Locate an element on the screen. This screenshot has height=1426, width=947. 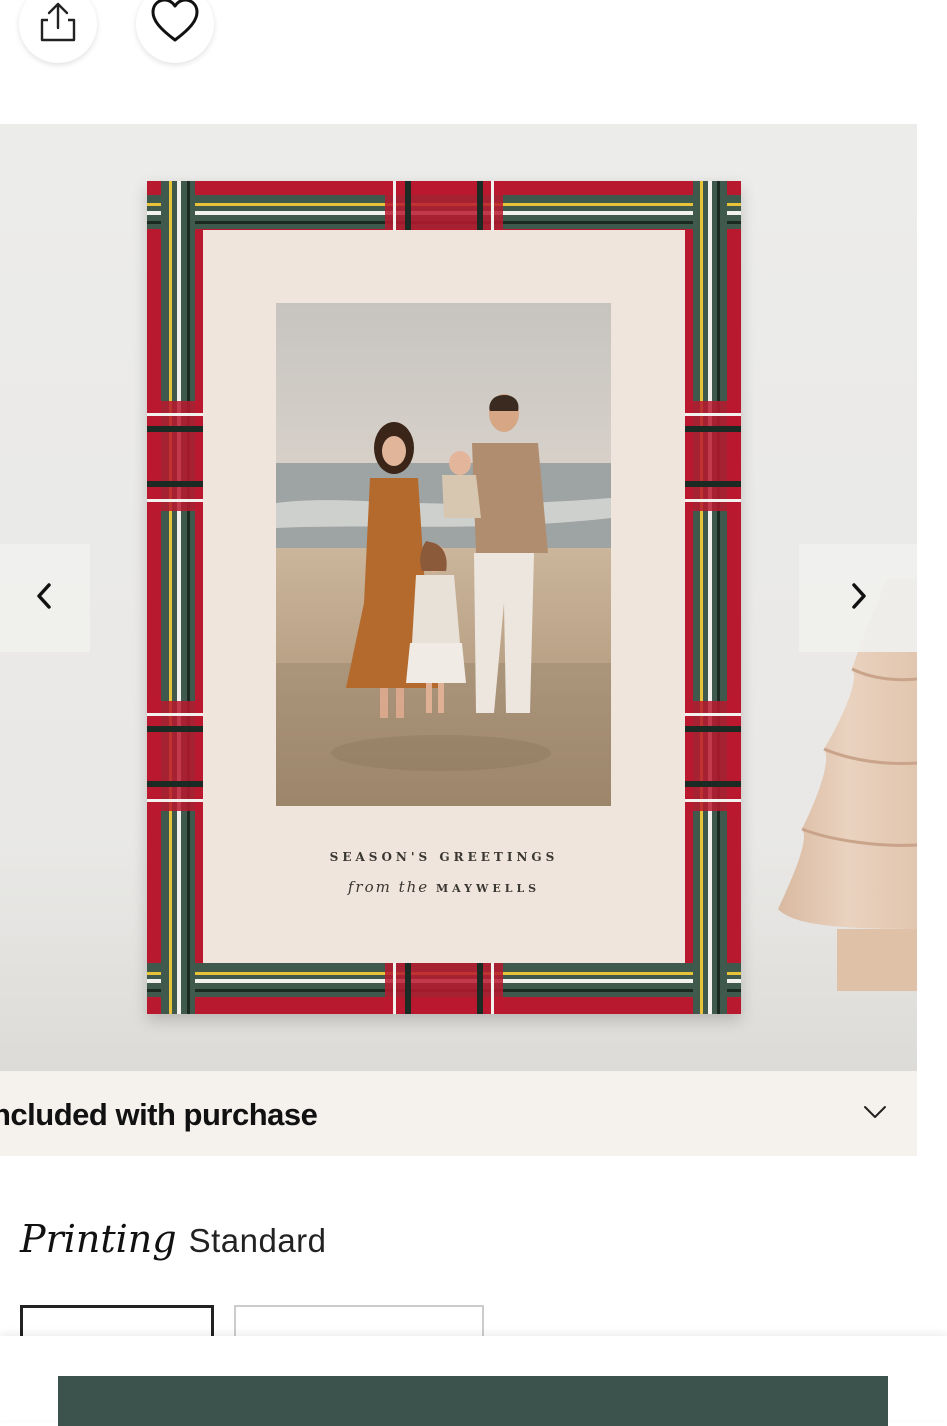
card-greeting: SEASON'S GREETINGS from the MAYWELLS is located at coordinates (444, 873).